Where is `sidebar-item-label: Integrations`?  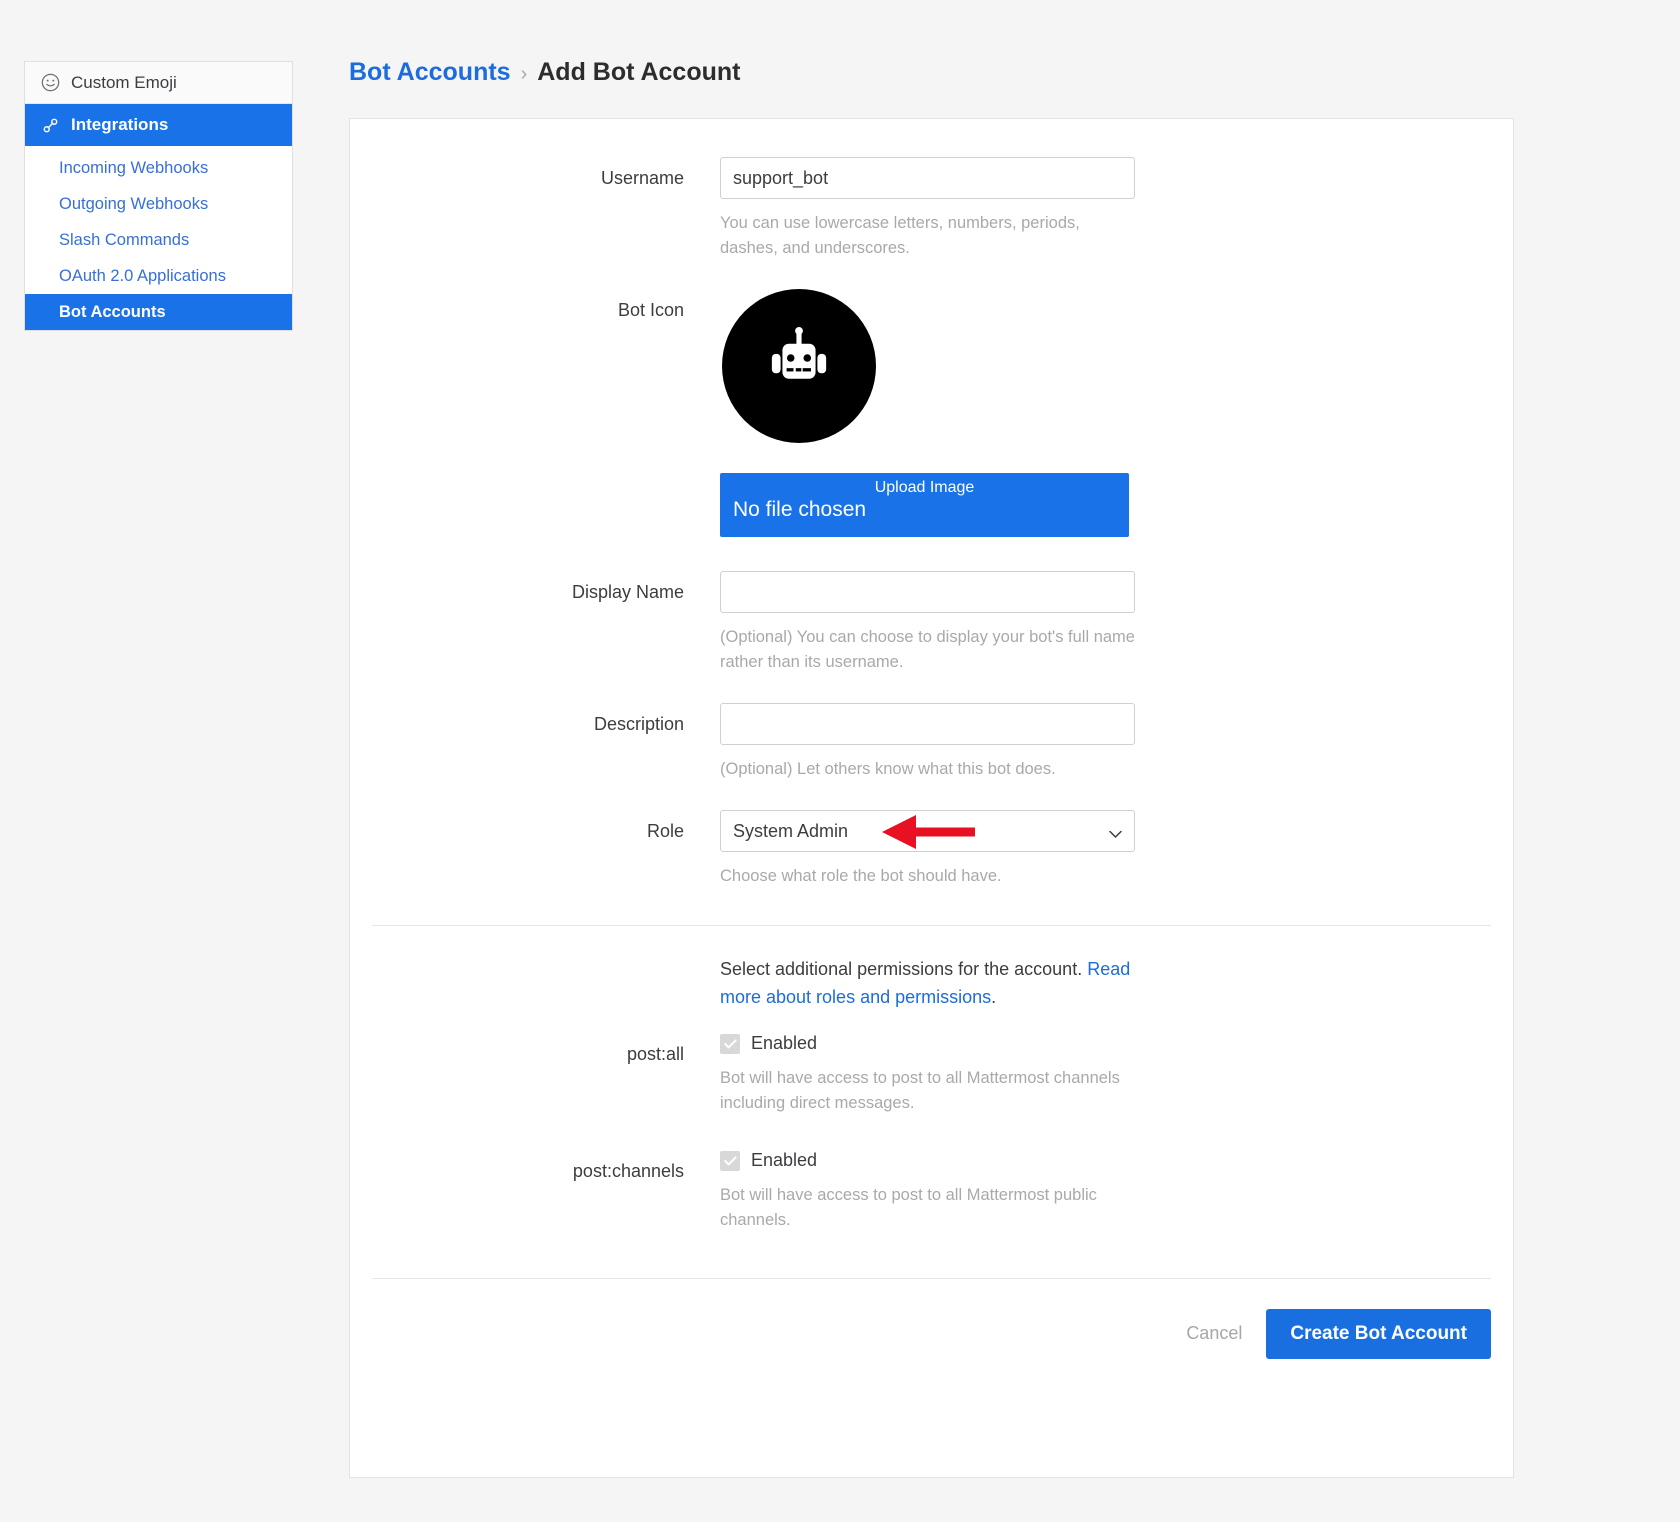 sidebar-item-label: Integrations is located at coordinates (120, 124).